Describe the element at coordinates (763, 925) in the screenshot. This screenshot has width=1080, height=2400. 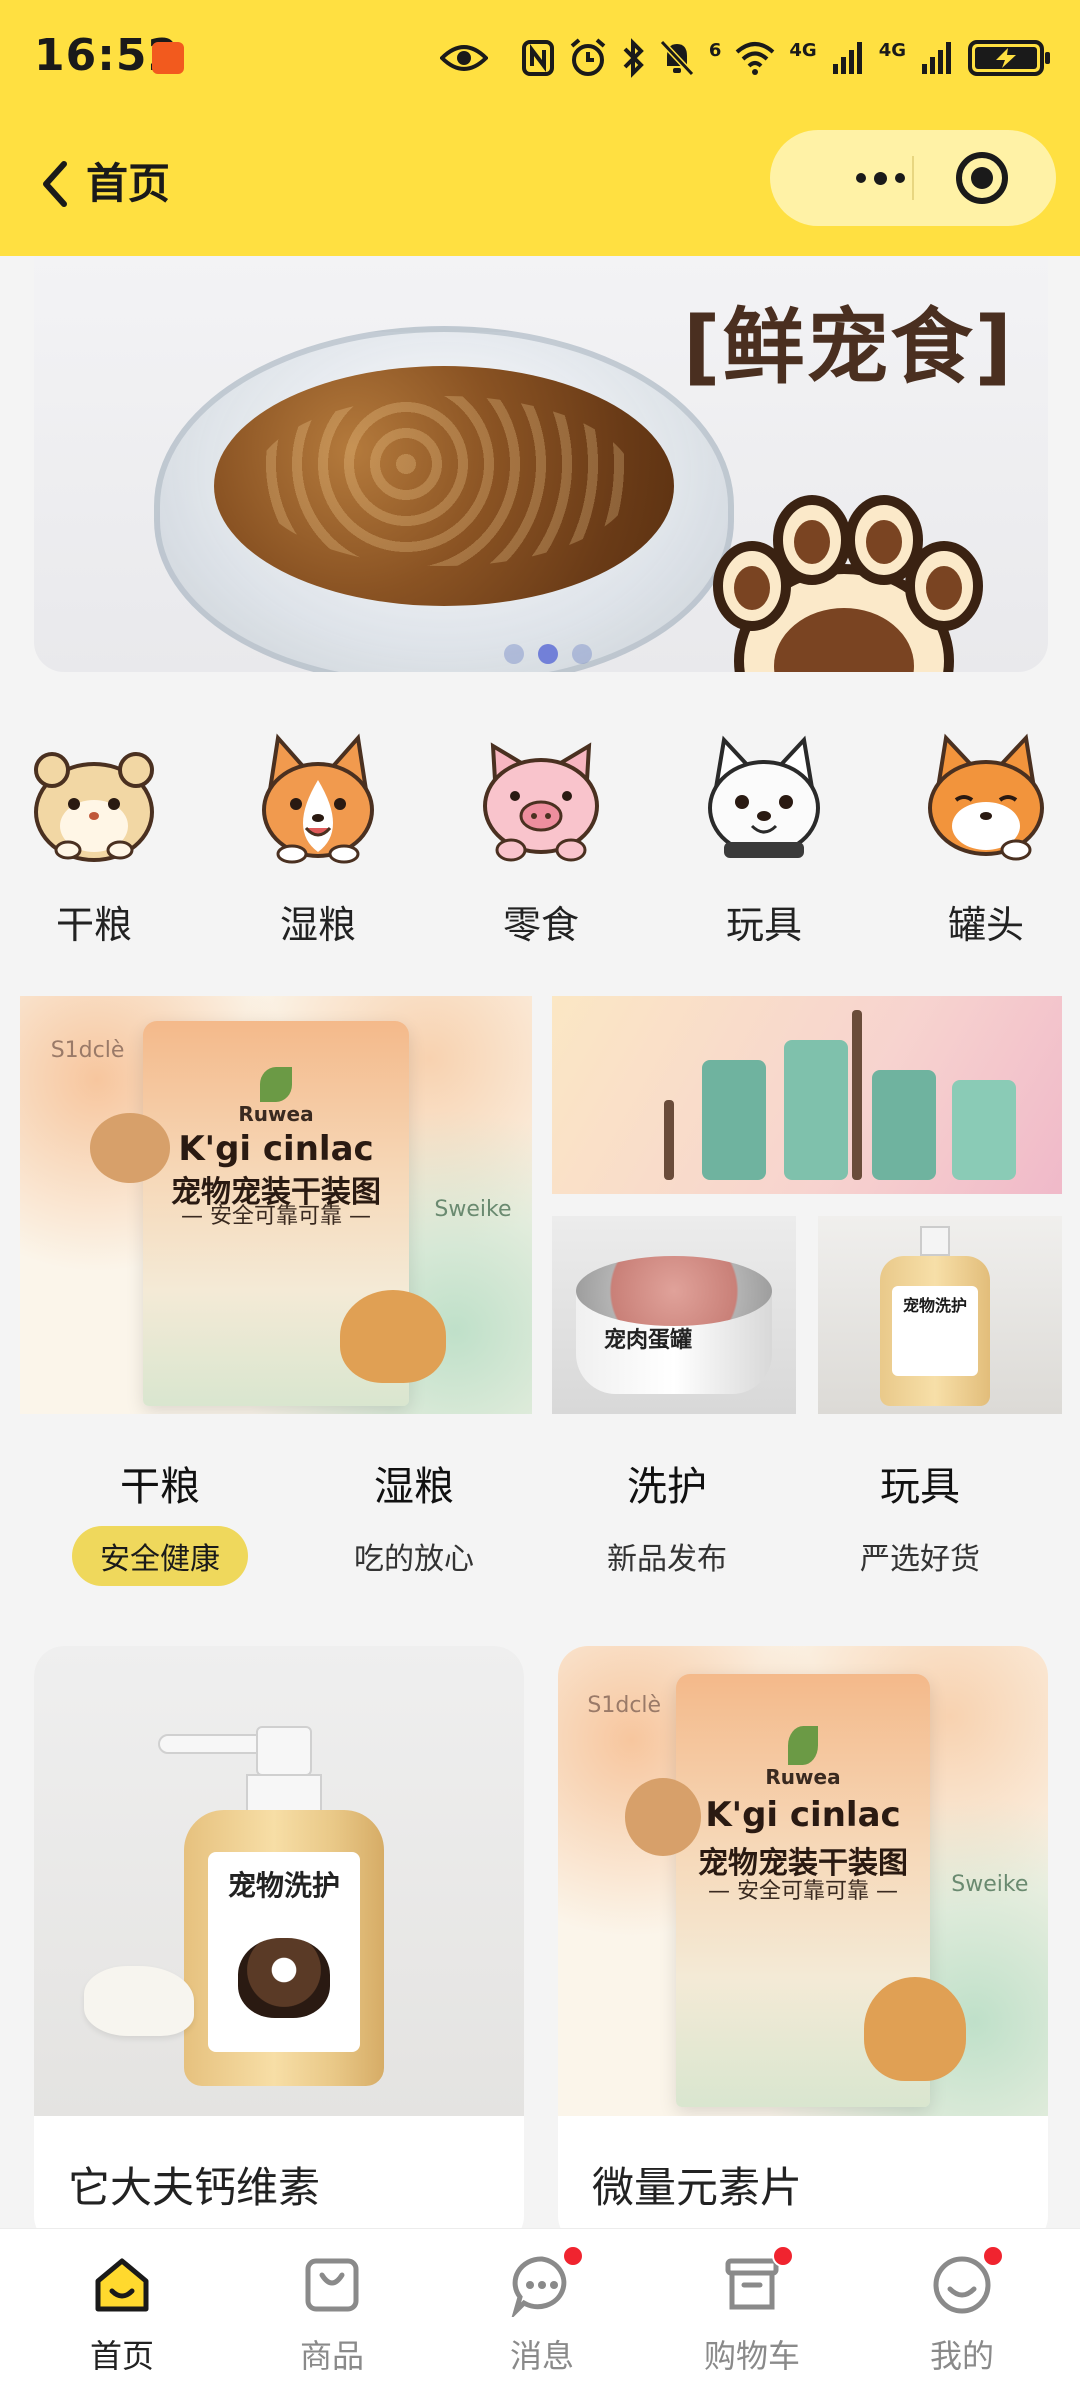
I see `category-label: 玩具` at that location.